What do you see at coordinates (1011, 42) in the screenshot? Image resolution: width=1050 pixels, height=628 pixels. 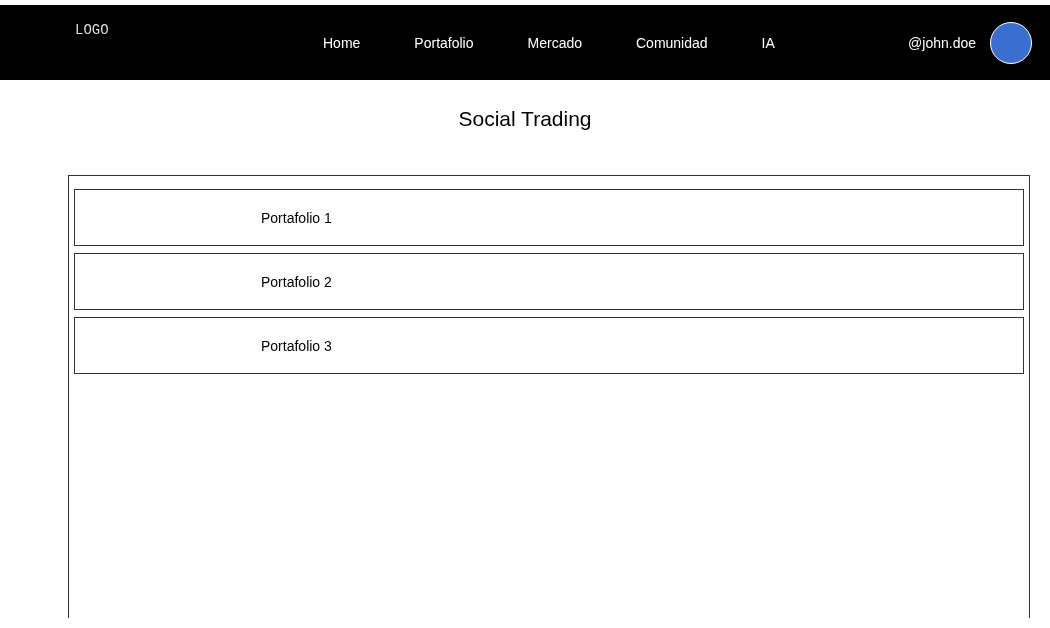 I see `avatar` at bounding box center [1011, 42].